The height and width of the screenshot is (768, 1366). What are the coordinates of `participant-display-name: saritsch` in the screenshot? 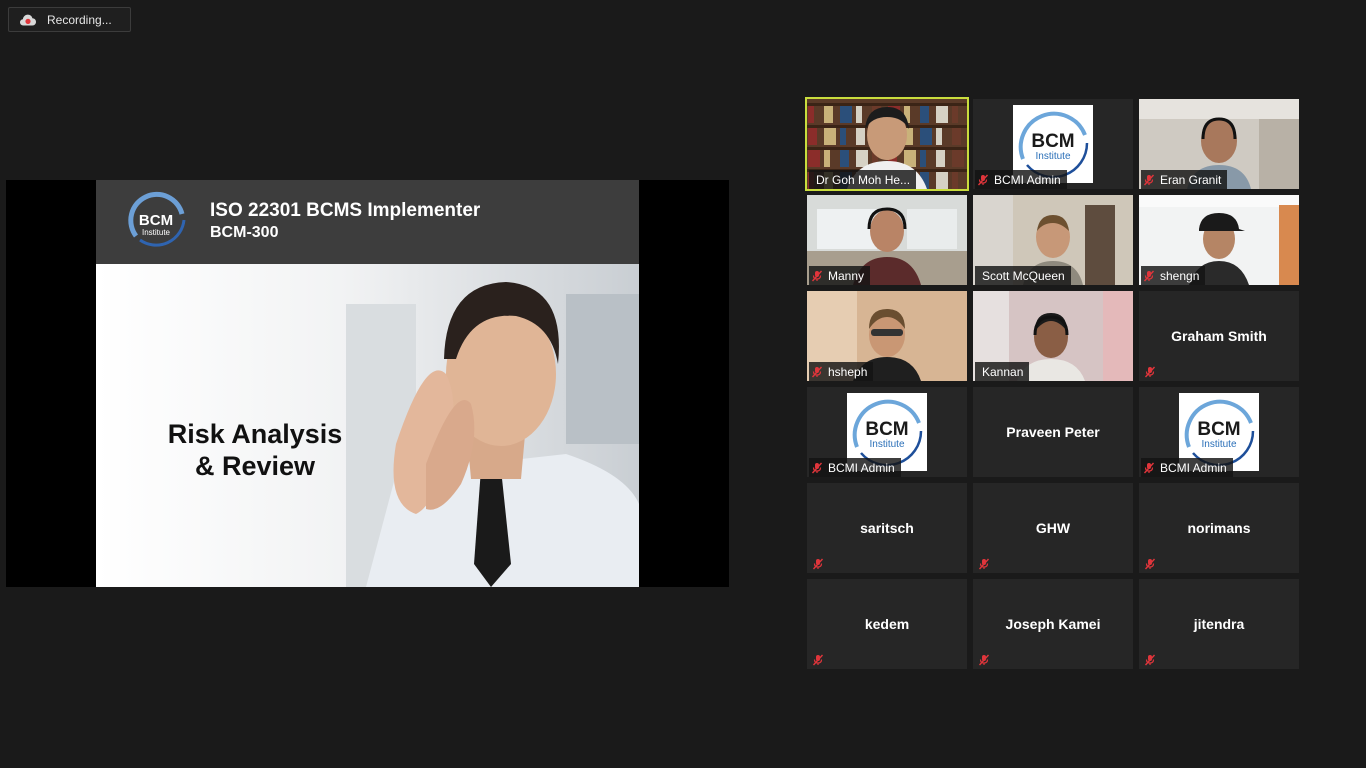 It's located at (887, 528).